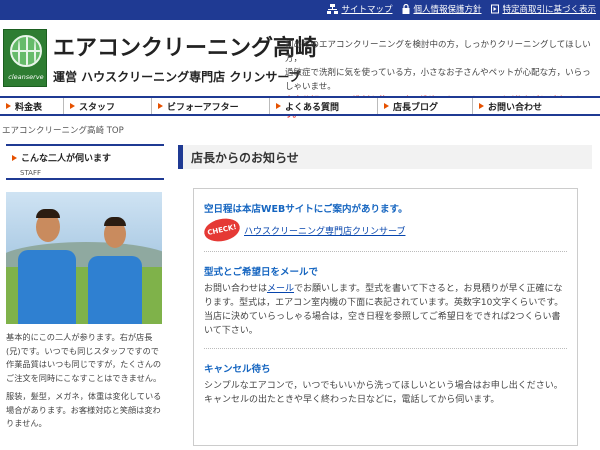 This screenshot has width=600, height=450. Describe the element at coordinates (438, 52) in the screenshot. I see `intro-line: 初めてのエアコンクリーニングを検討中の方，しっかりクリーニングしてほしい方，` at that location.